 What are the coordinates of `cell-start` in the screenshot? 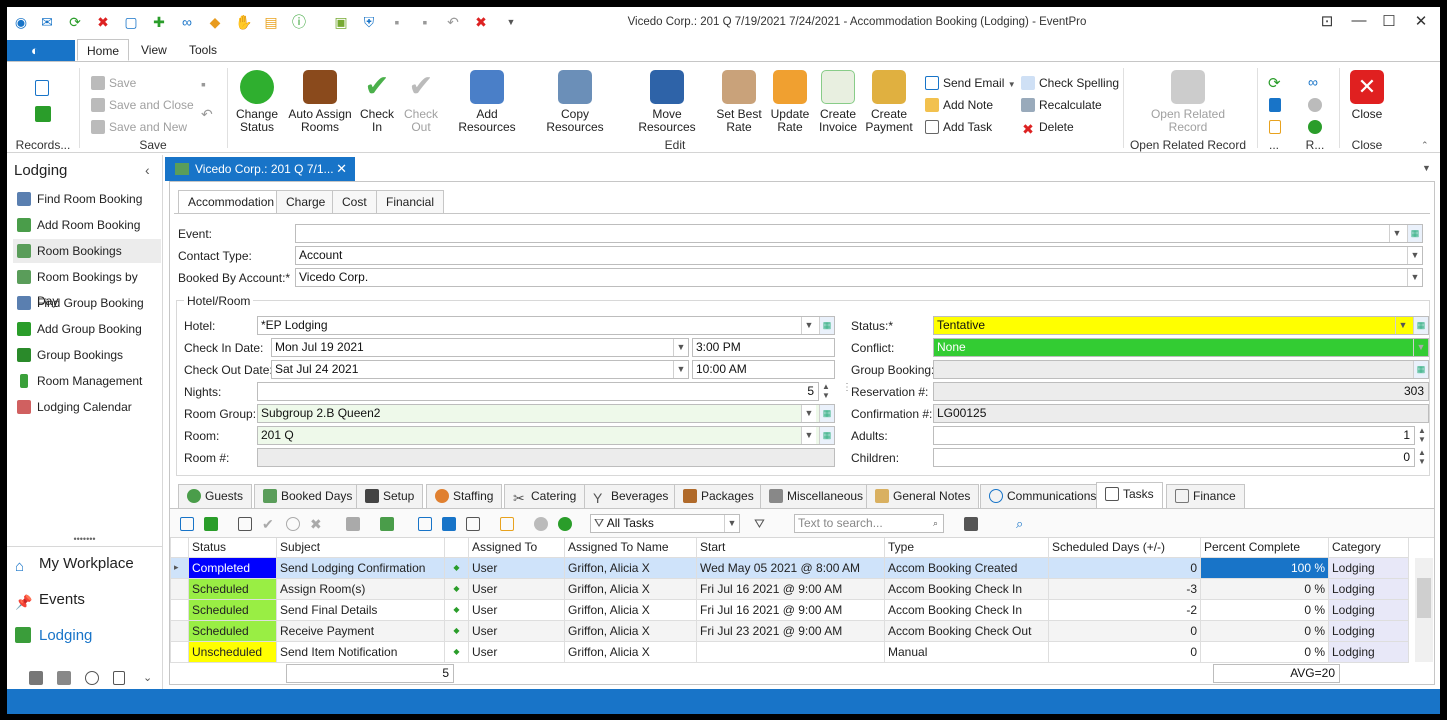 It's located at (790, 651).